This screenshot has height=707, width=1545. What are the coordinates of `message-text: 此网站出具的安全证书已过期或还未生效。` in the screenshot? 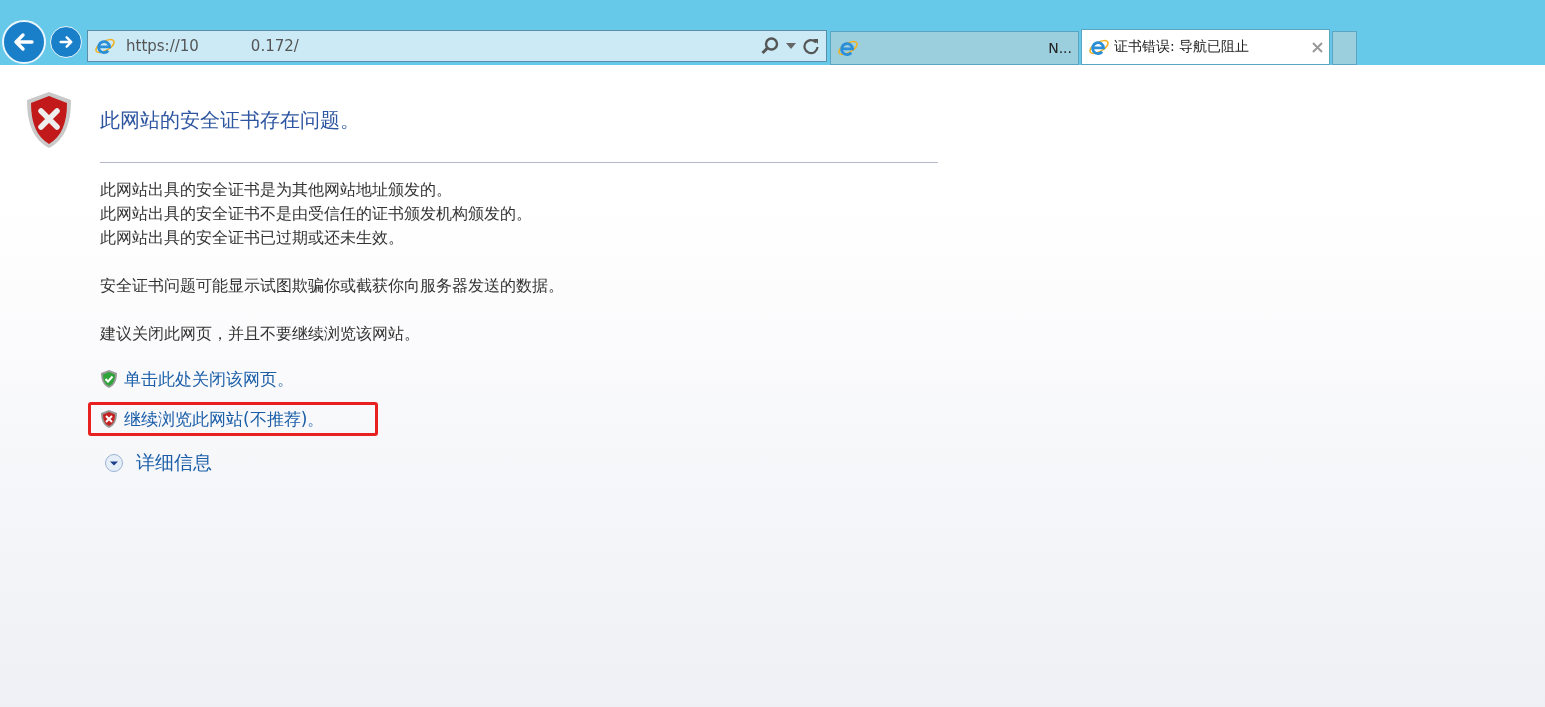 It's located at (252, 238).